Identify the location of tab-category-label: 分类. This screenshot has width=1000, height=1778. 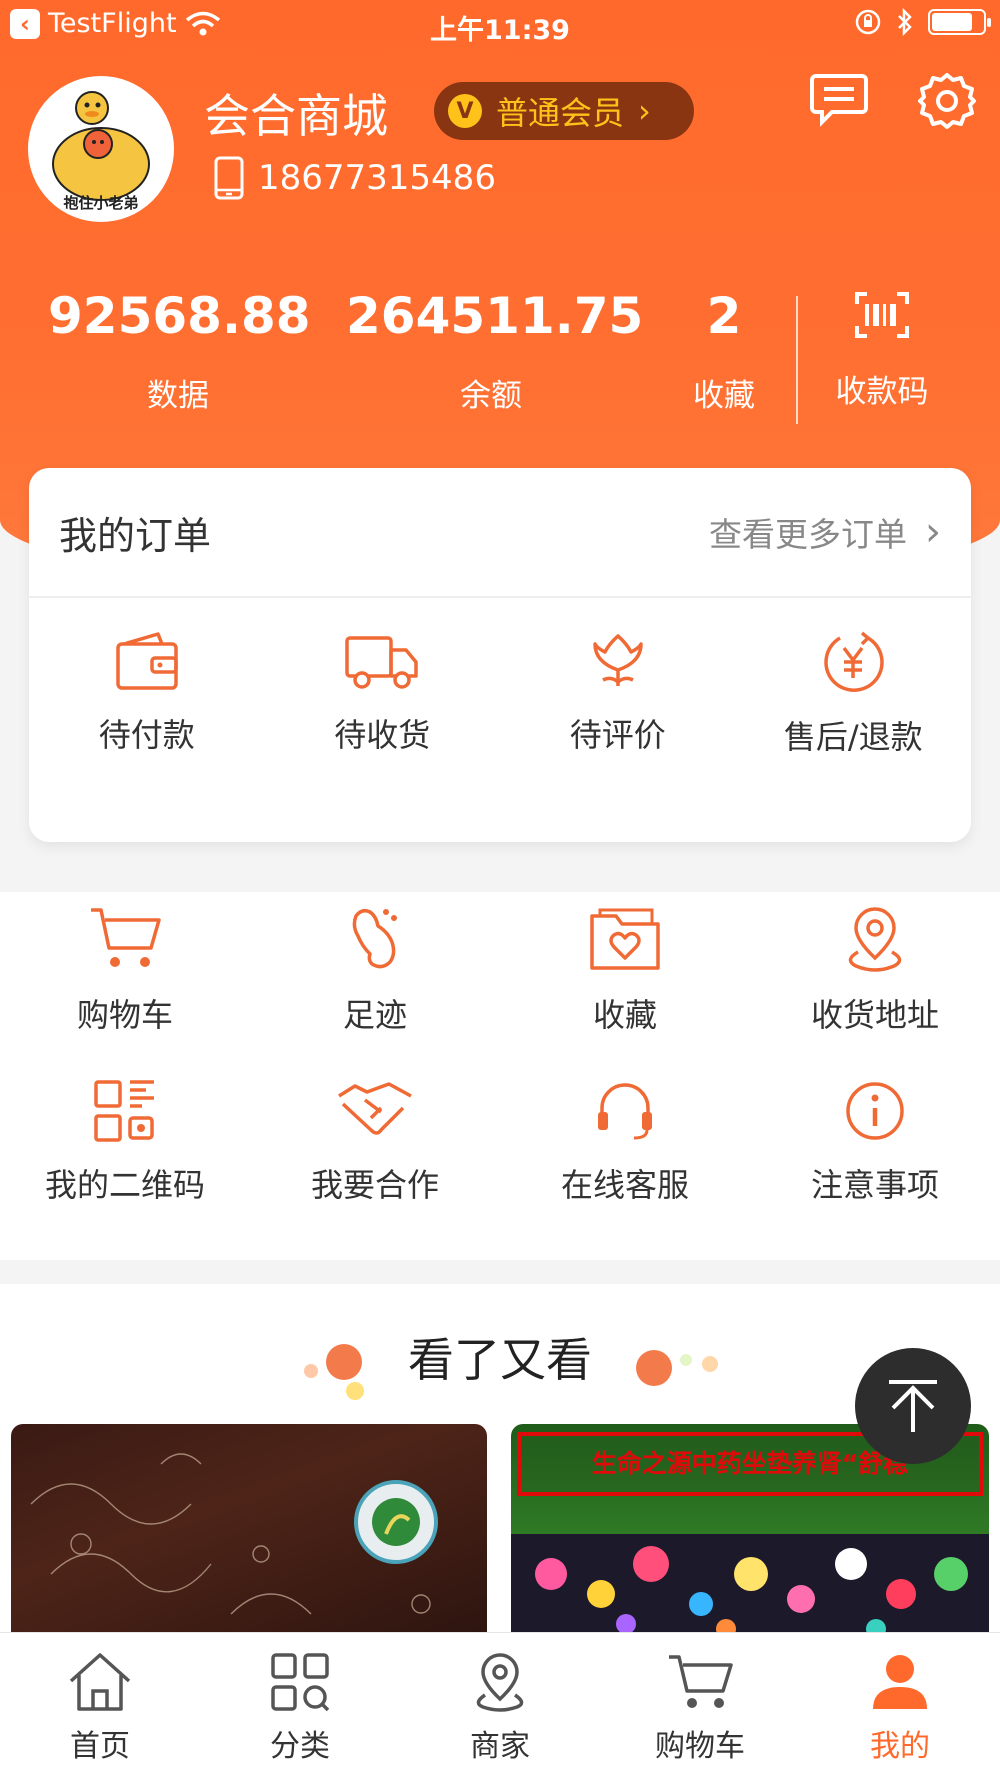
(300, 1746).